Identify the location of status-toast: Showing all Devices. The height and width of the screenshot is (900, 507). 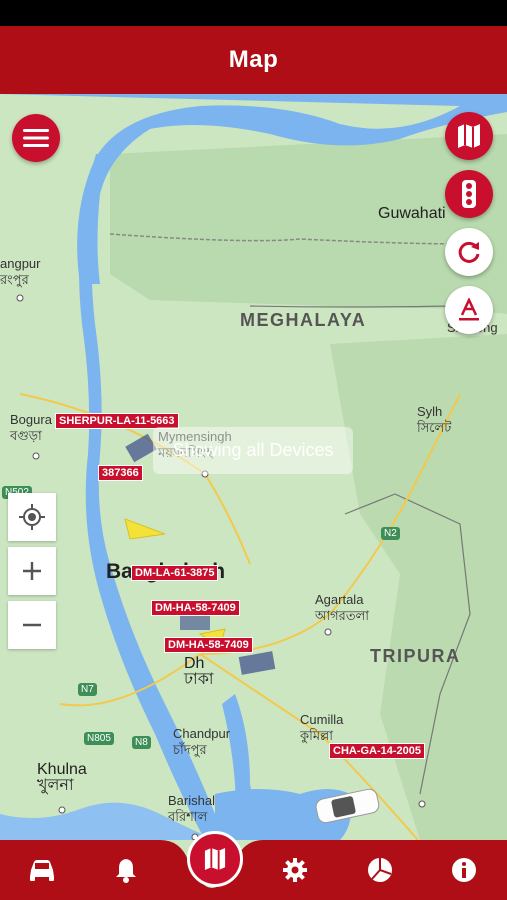
(253, 450).